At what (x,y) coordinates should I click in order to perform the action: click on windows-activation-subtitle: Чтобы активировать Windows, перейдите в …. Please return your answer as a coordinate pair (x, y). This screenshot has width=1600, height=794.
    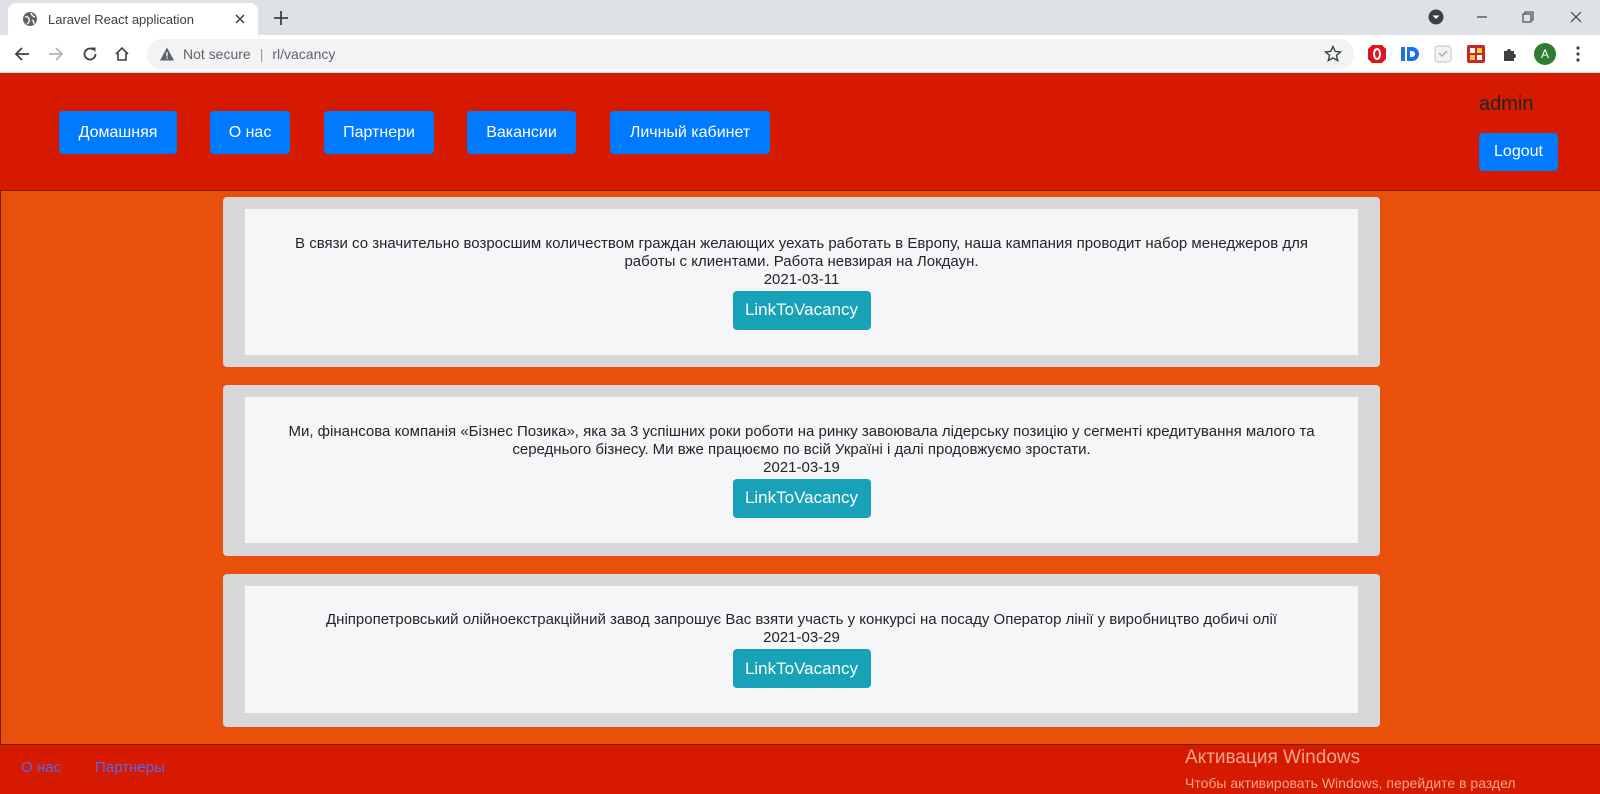
    Looking at the image, I should click on (1350, 783).